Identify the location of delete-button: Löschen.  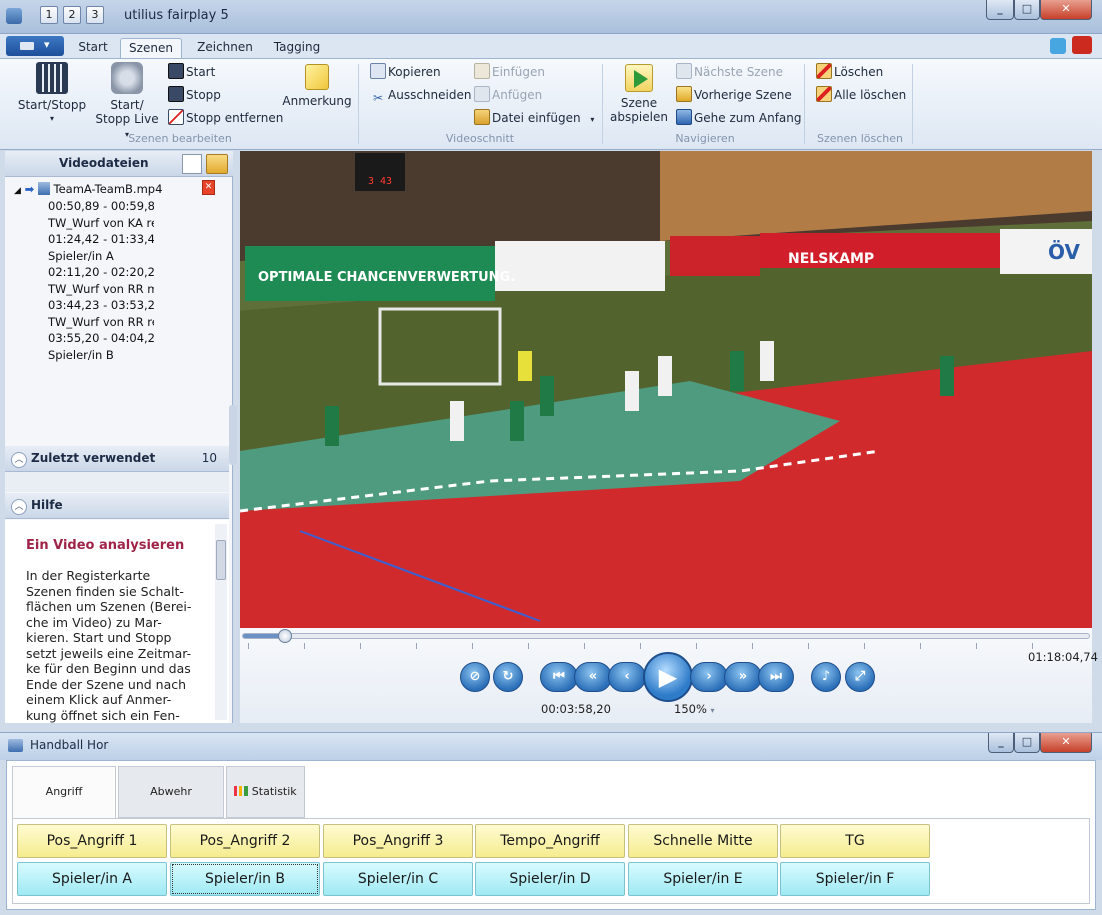
(849, 73).